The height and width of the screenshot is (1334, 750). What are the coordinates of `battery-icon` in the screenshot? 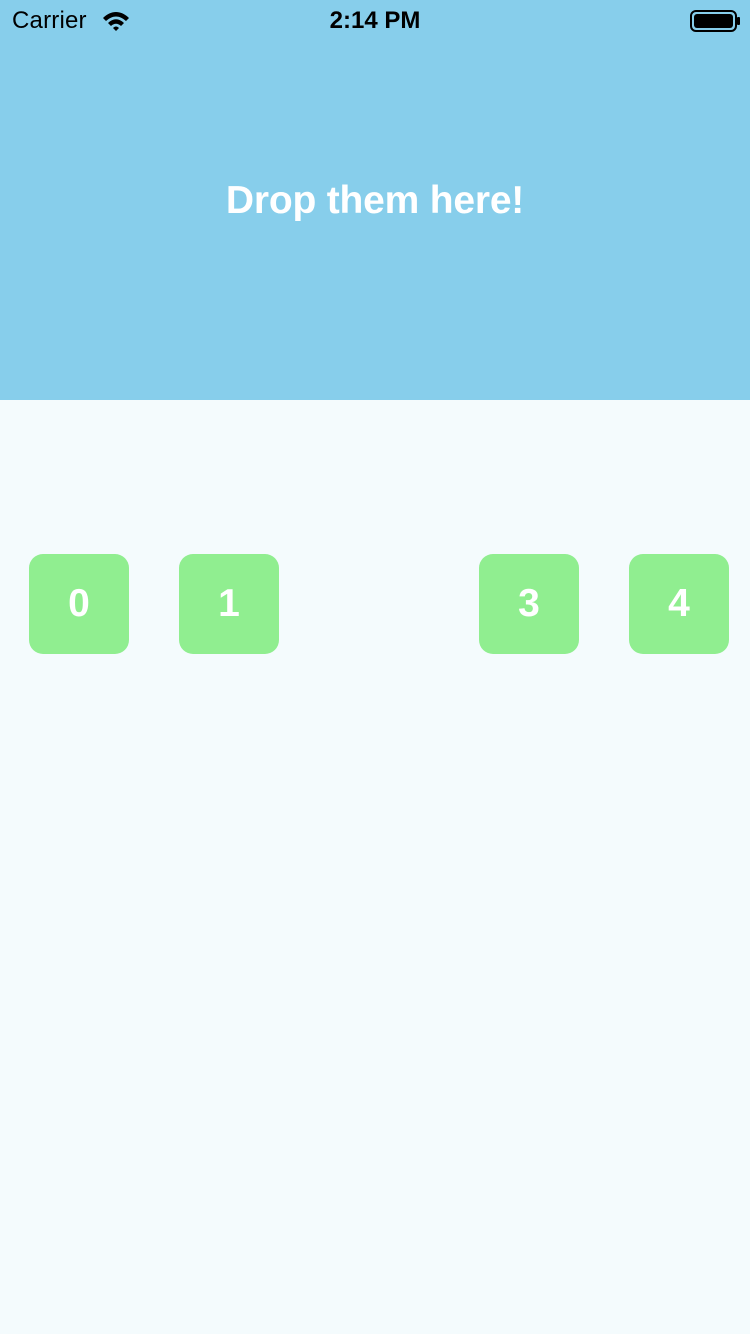 It's located at (716, 21).